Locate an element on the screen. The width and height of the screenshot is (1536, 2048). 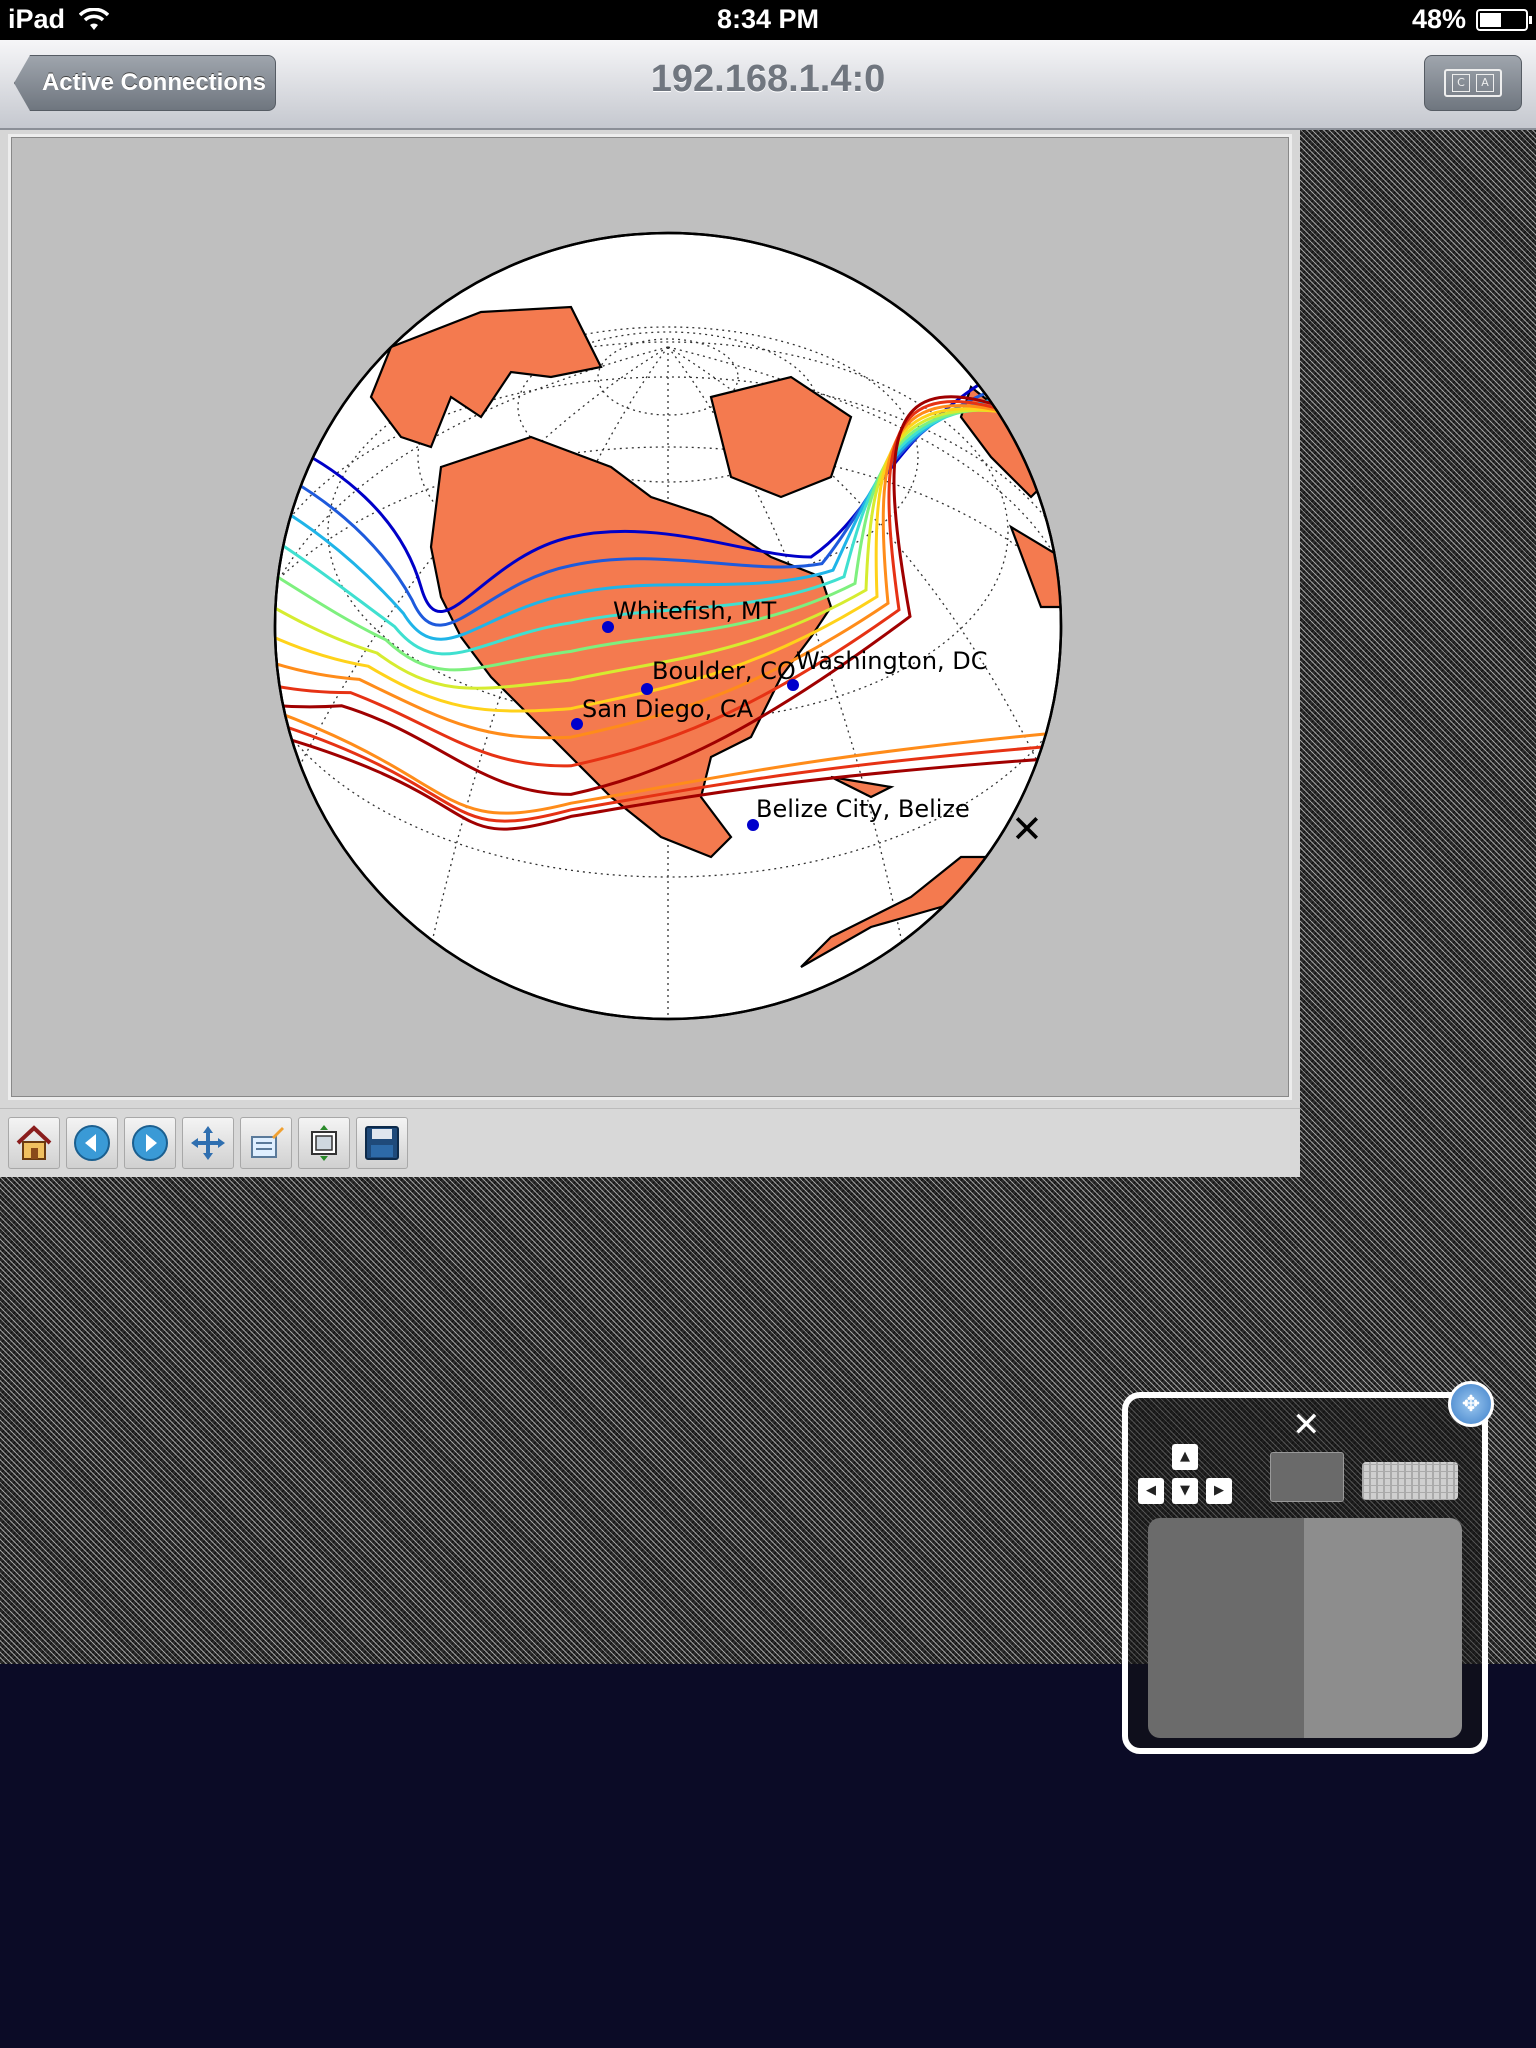
close-panel-button: ✕ is located at coordinates (1306, 1425).